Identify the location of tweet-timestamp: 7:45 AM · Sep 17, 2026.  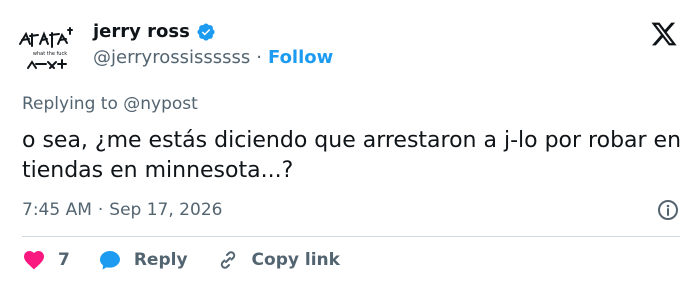
(122, 210).